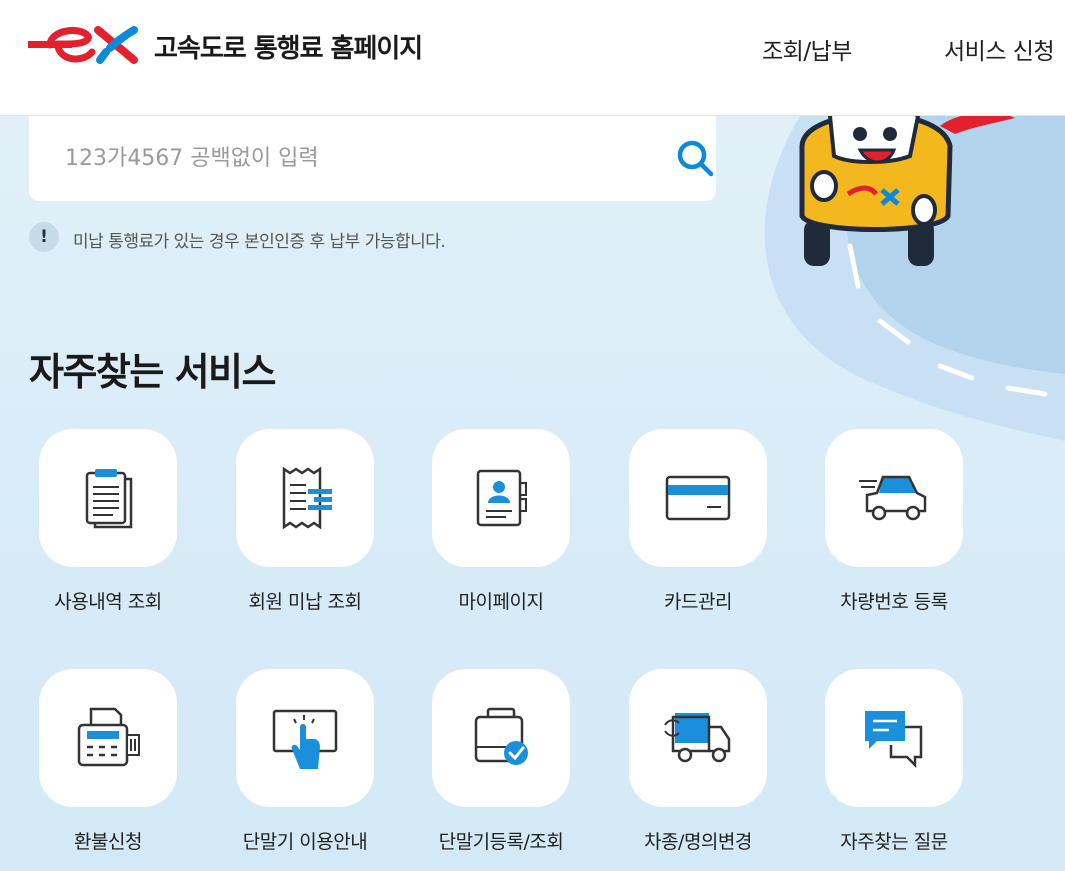  What do you see at coordinates (108, 600) in the screenshot?
I see `tile-label: 사용내역 조회` at bounding box center [108, 600].